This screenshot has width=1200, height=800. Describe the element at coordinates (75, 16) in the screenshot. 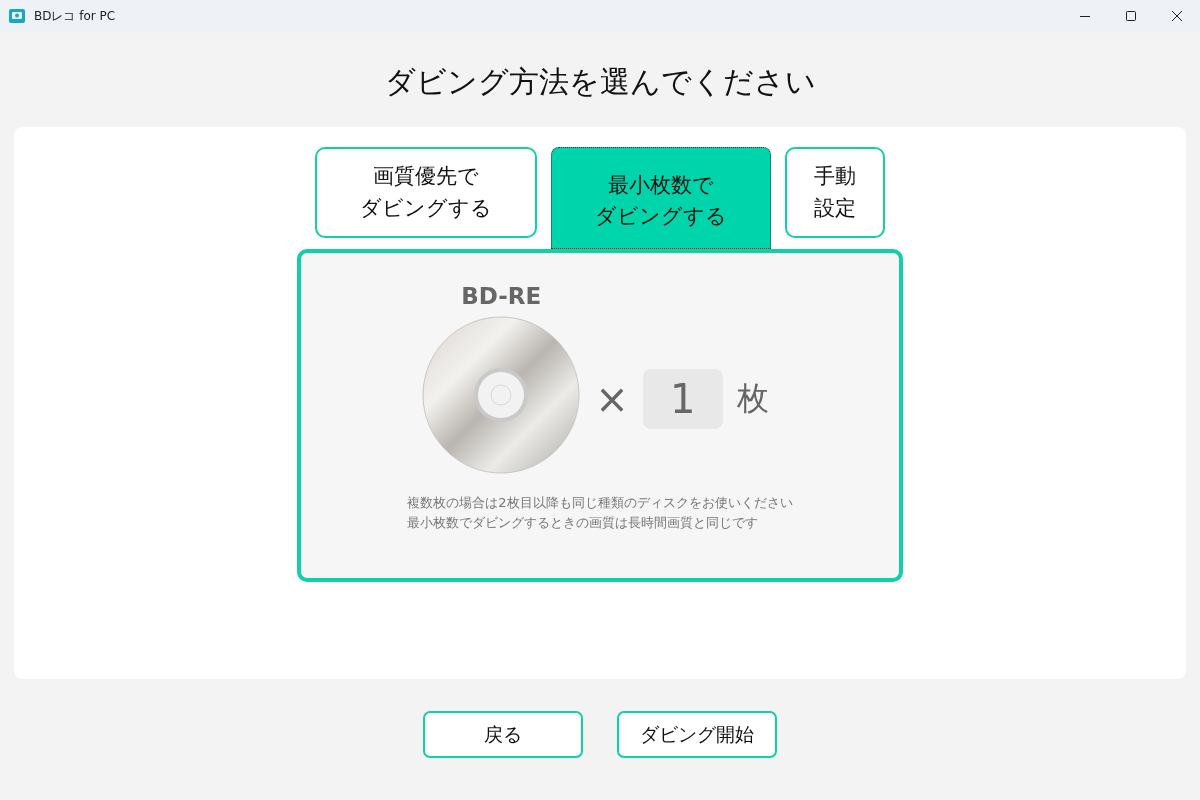

I see `window-title: BDレコ for PC` at that location.